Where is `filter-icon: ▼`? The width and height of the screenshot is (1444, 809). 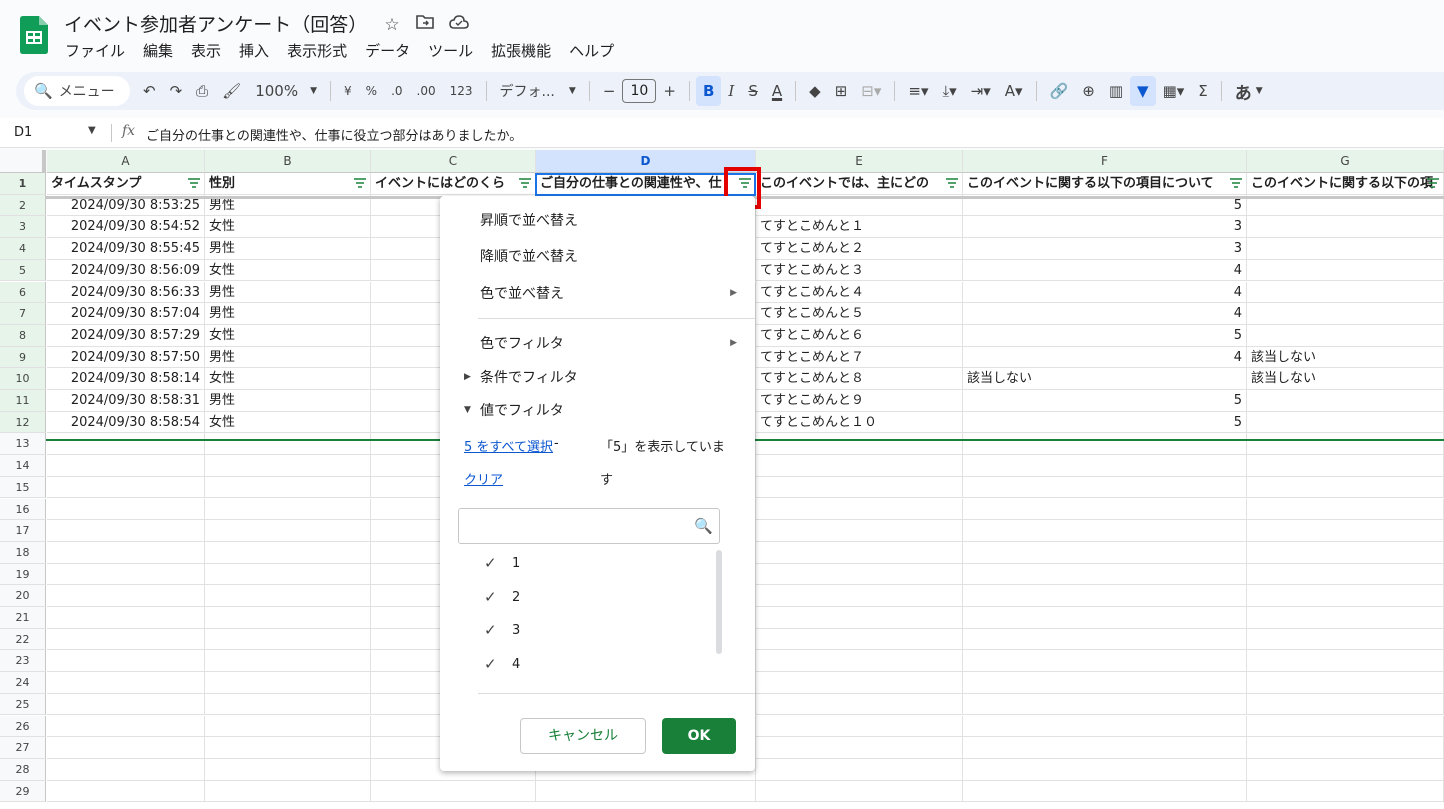
filter-icon: ▼ is located at coordinates (1143, 91).